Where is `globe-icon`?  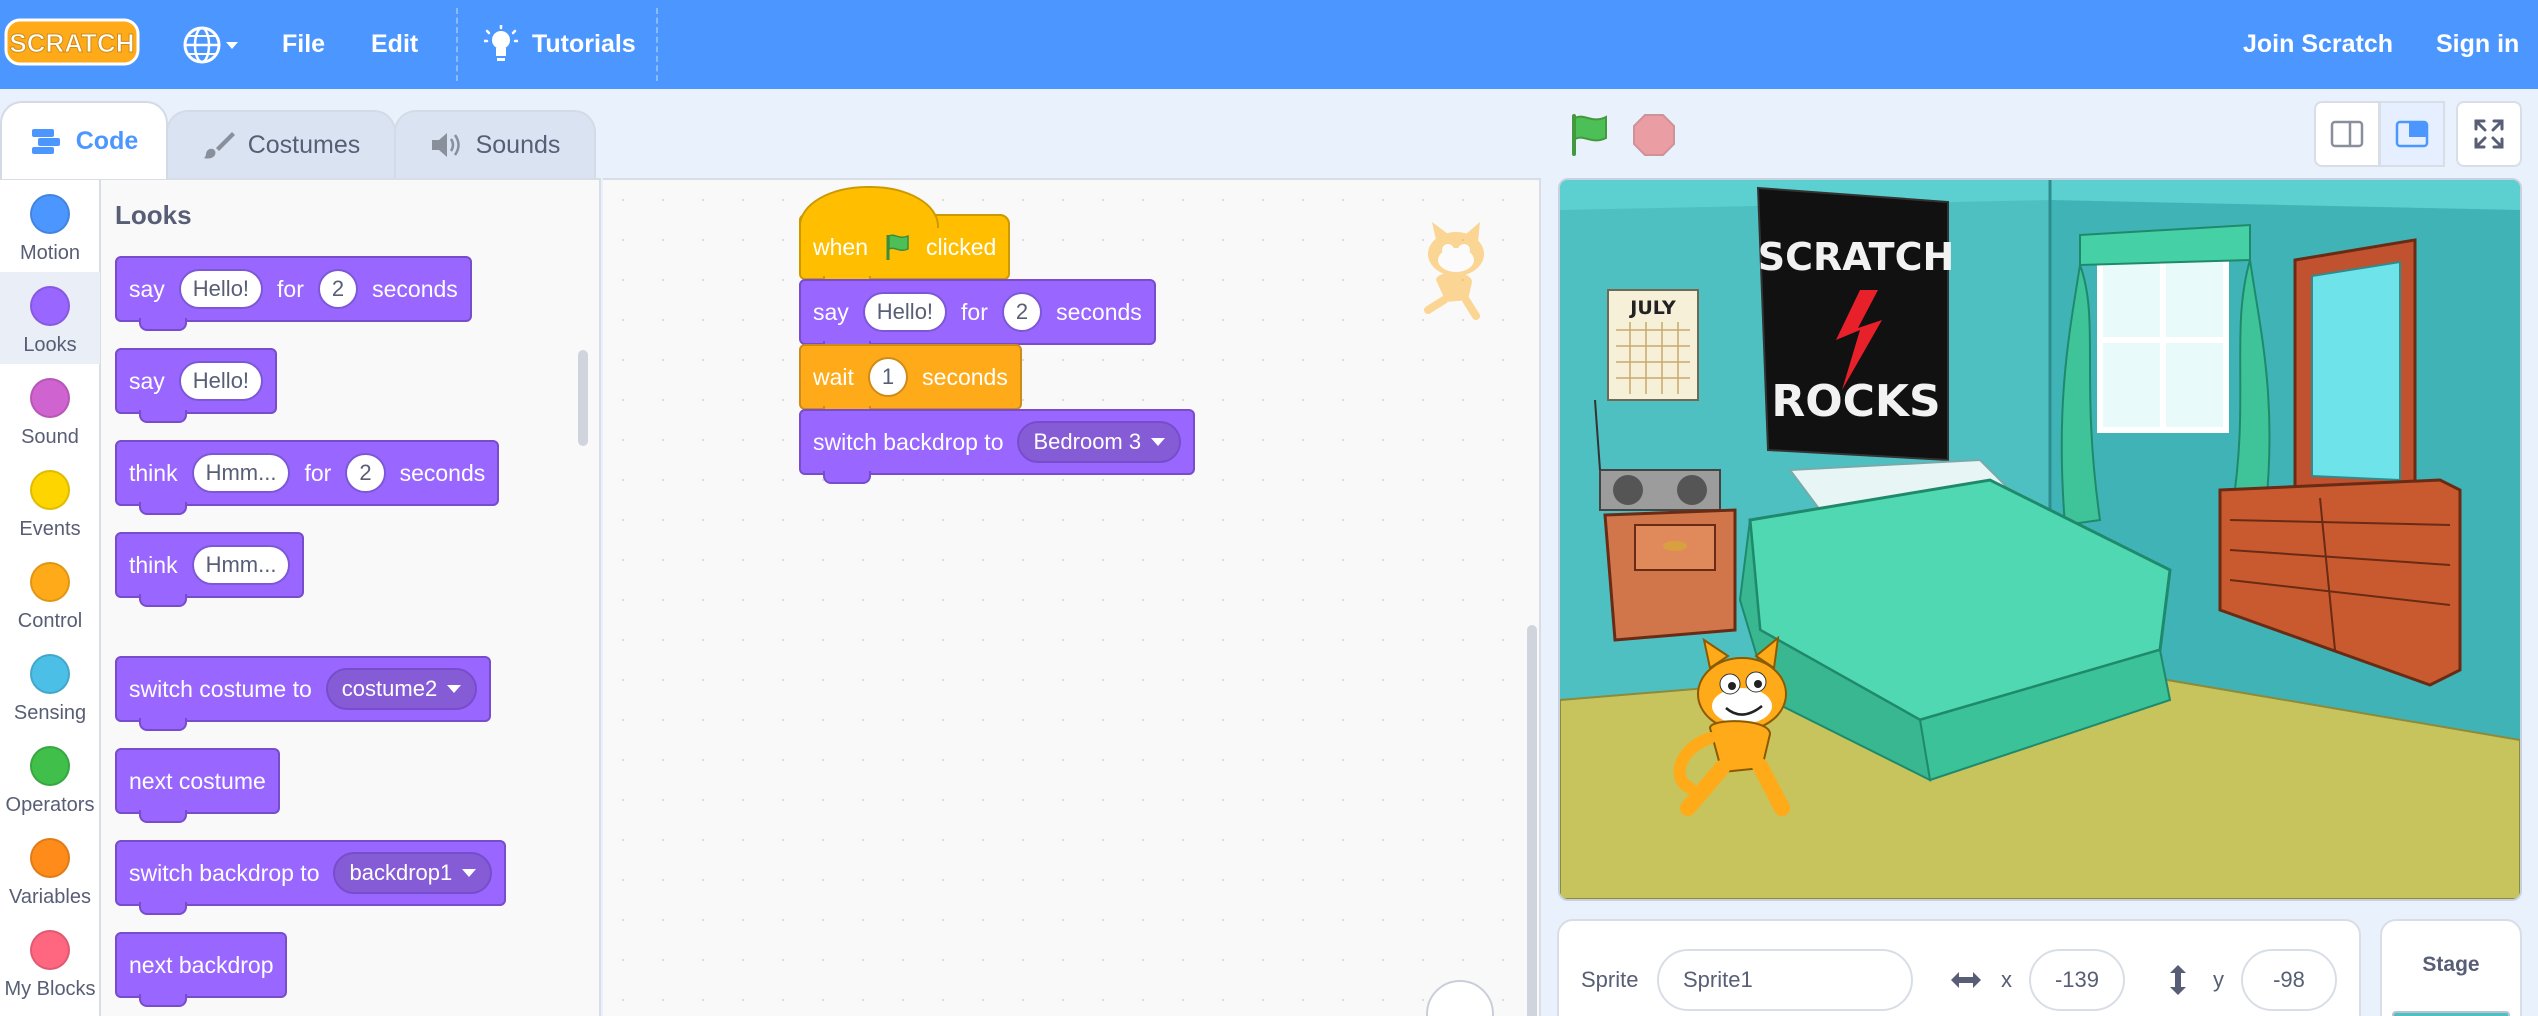 globe-icon is located at coordinates (210, 44).